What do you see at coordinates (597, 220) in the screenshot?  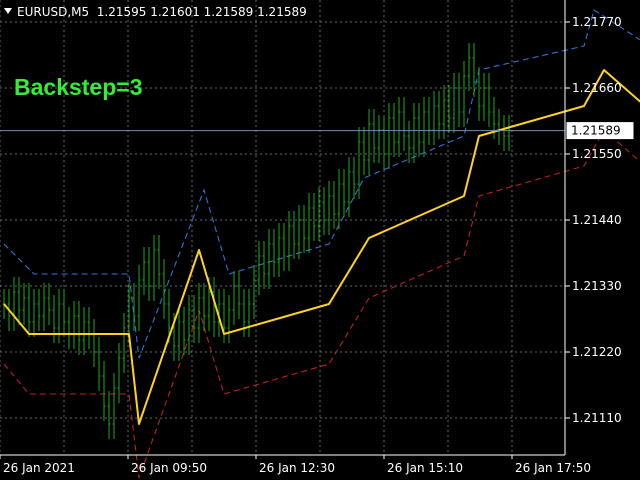 I see `y-tick-label: 1.21440` at bounding box center [597, 220].